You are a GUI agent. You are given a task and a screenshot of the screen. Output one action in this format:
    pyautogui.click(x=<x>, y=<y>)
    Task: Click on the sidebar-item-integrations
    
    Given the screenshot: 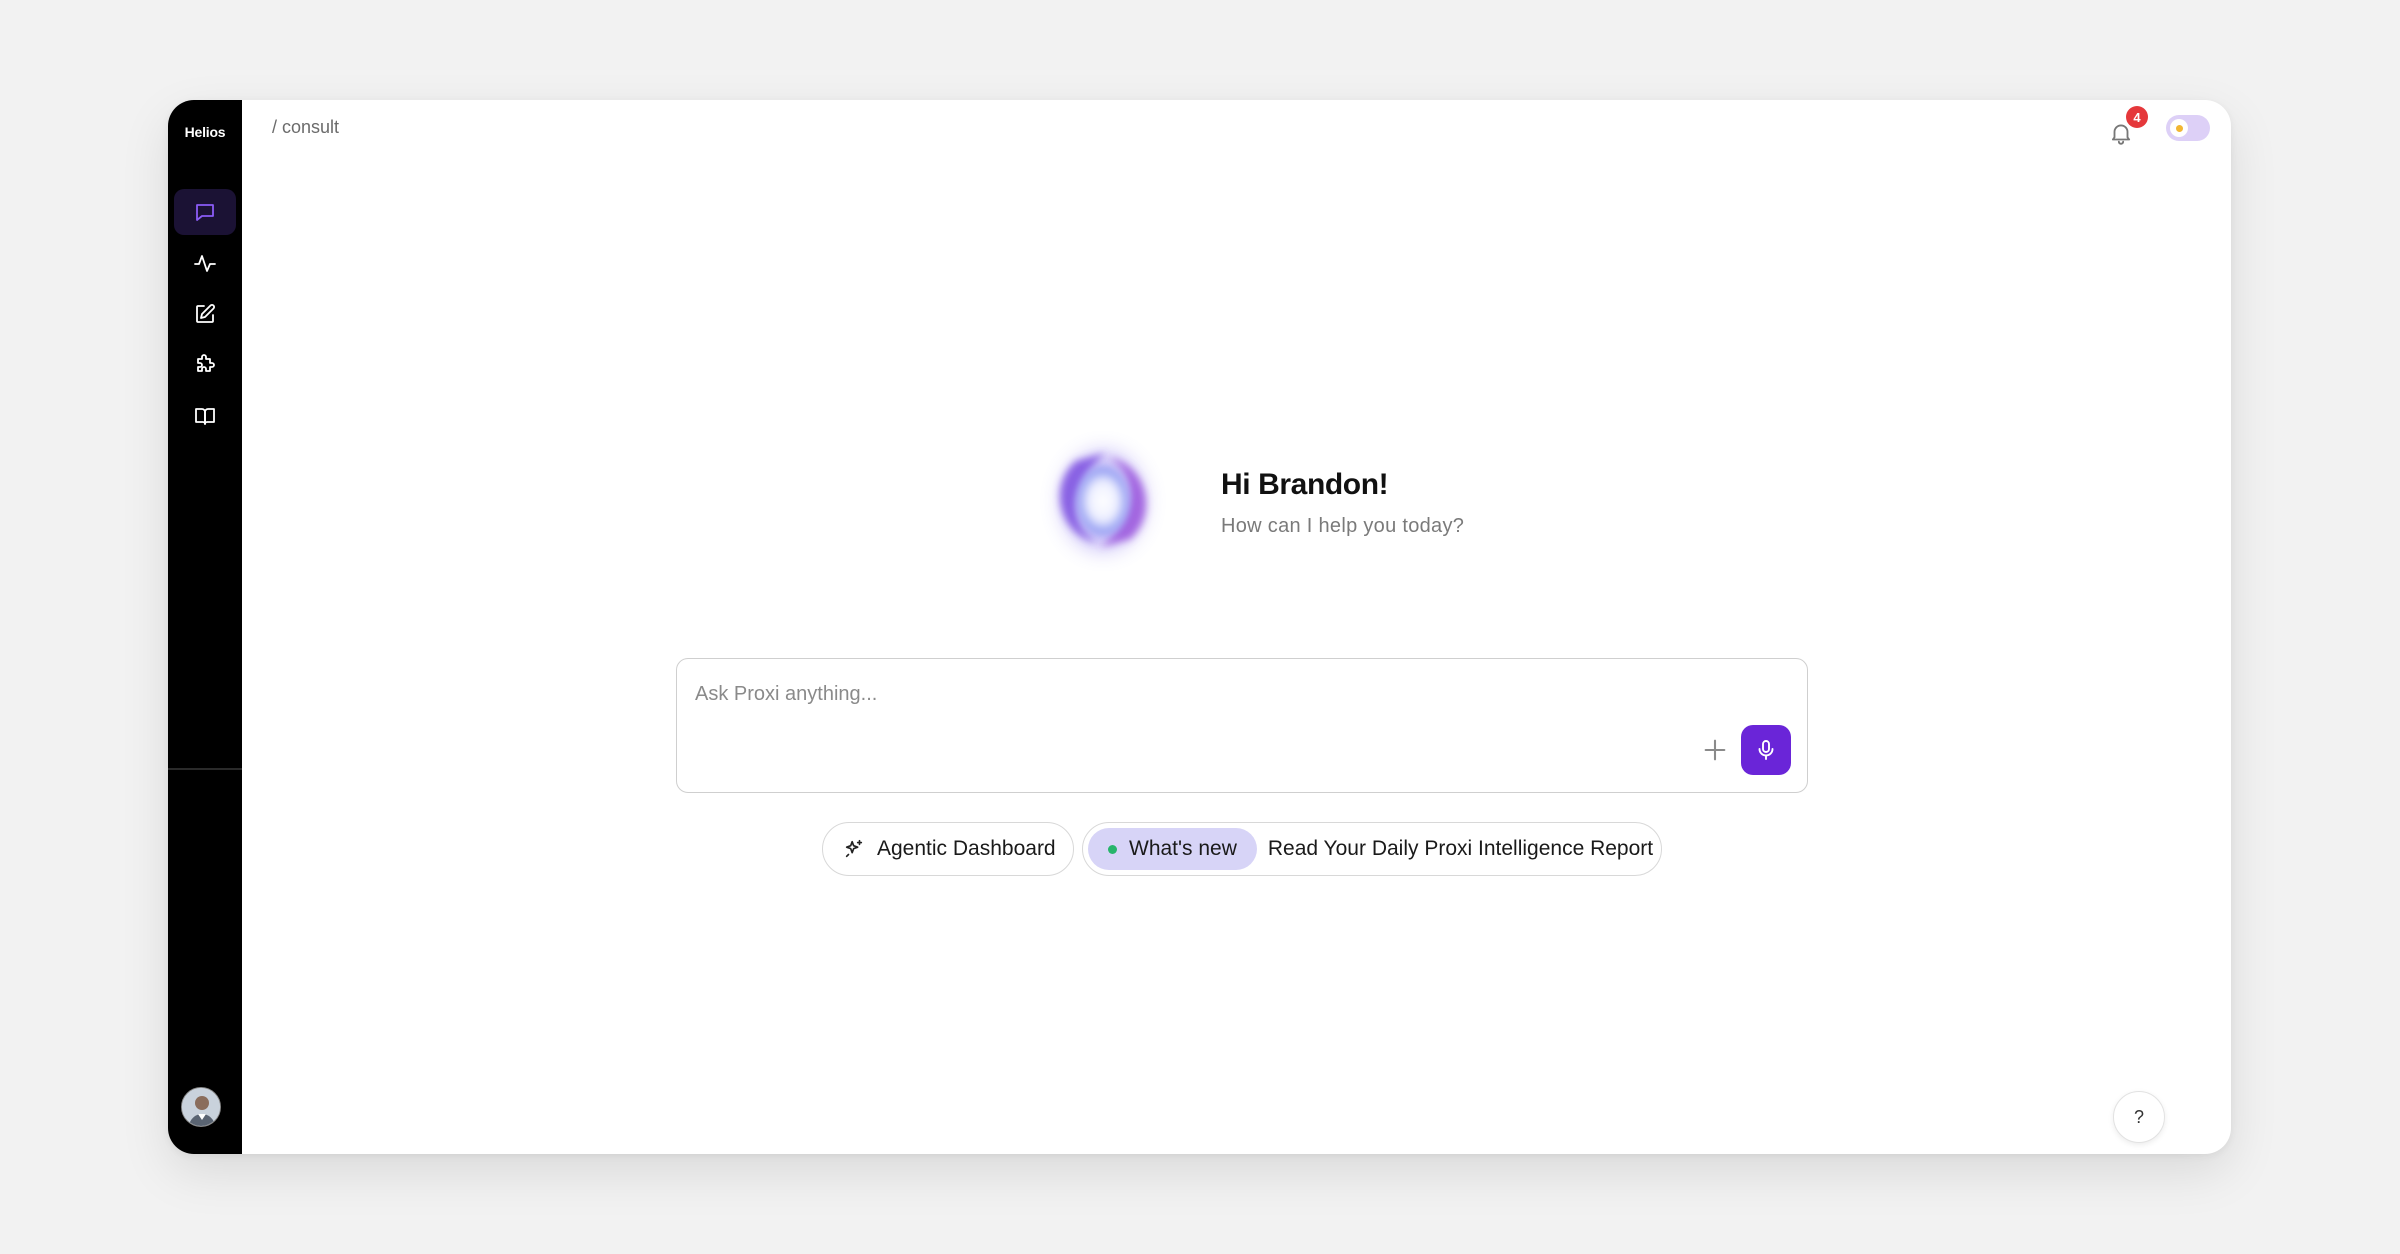 What is the action you would take?
    pyautogui.click(x=205, y=365)
    